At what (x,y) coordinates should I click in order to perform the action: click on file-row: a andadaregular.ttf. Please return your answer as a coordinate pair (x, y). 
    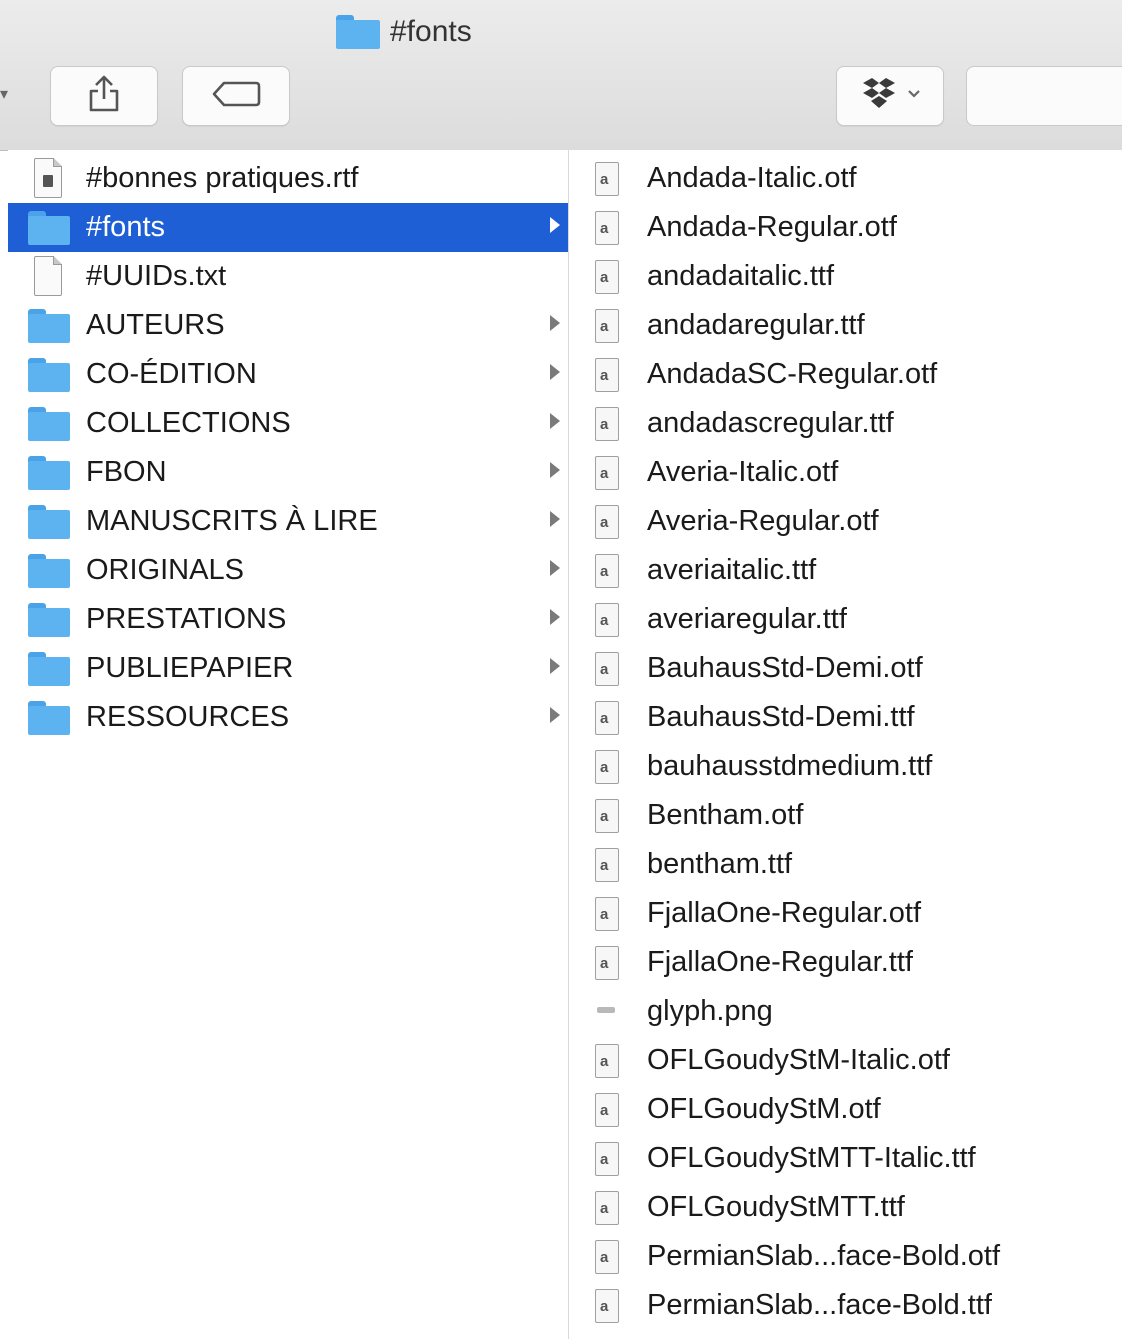
    Looking at the image, I should click on (845, 325).